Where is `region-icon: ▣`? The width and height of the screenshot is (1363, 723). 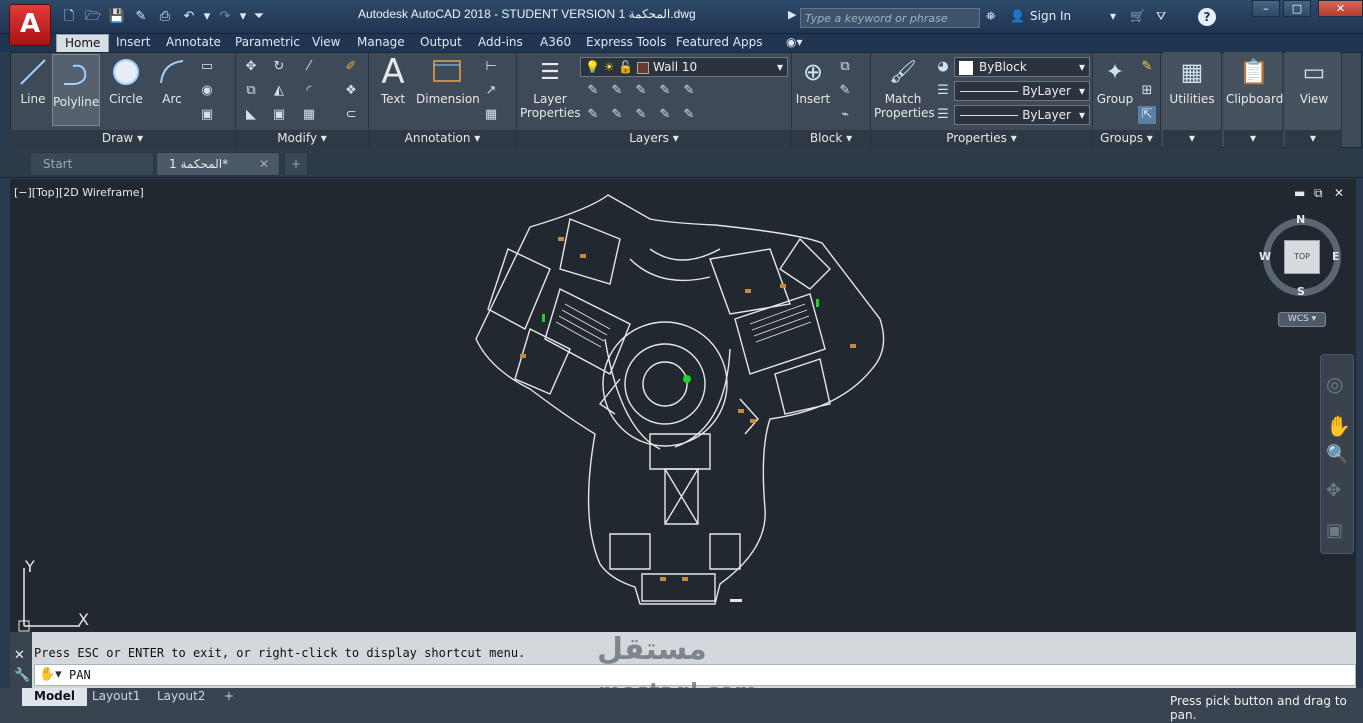
region-icon: ▣ is located at coordinates (207, 115).